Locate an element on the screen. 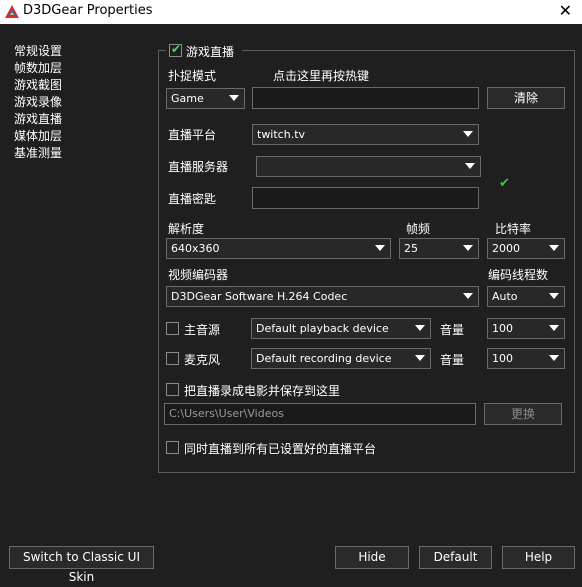  main-audio-label: 主音源 is located at coordinates (202, 330).